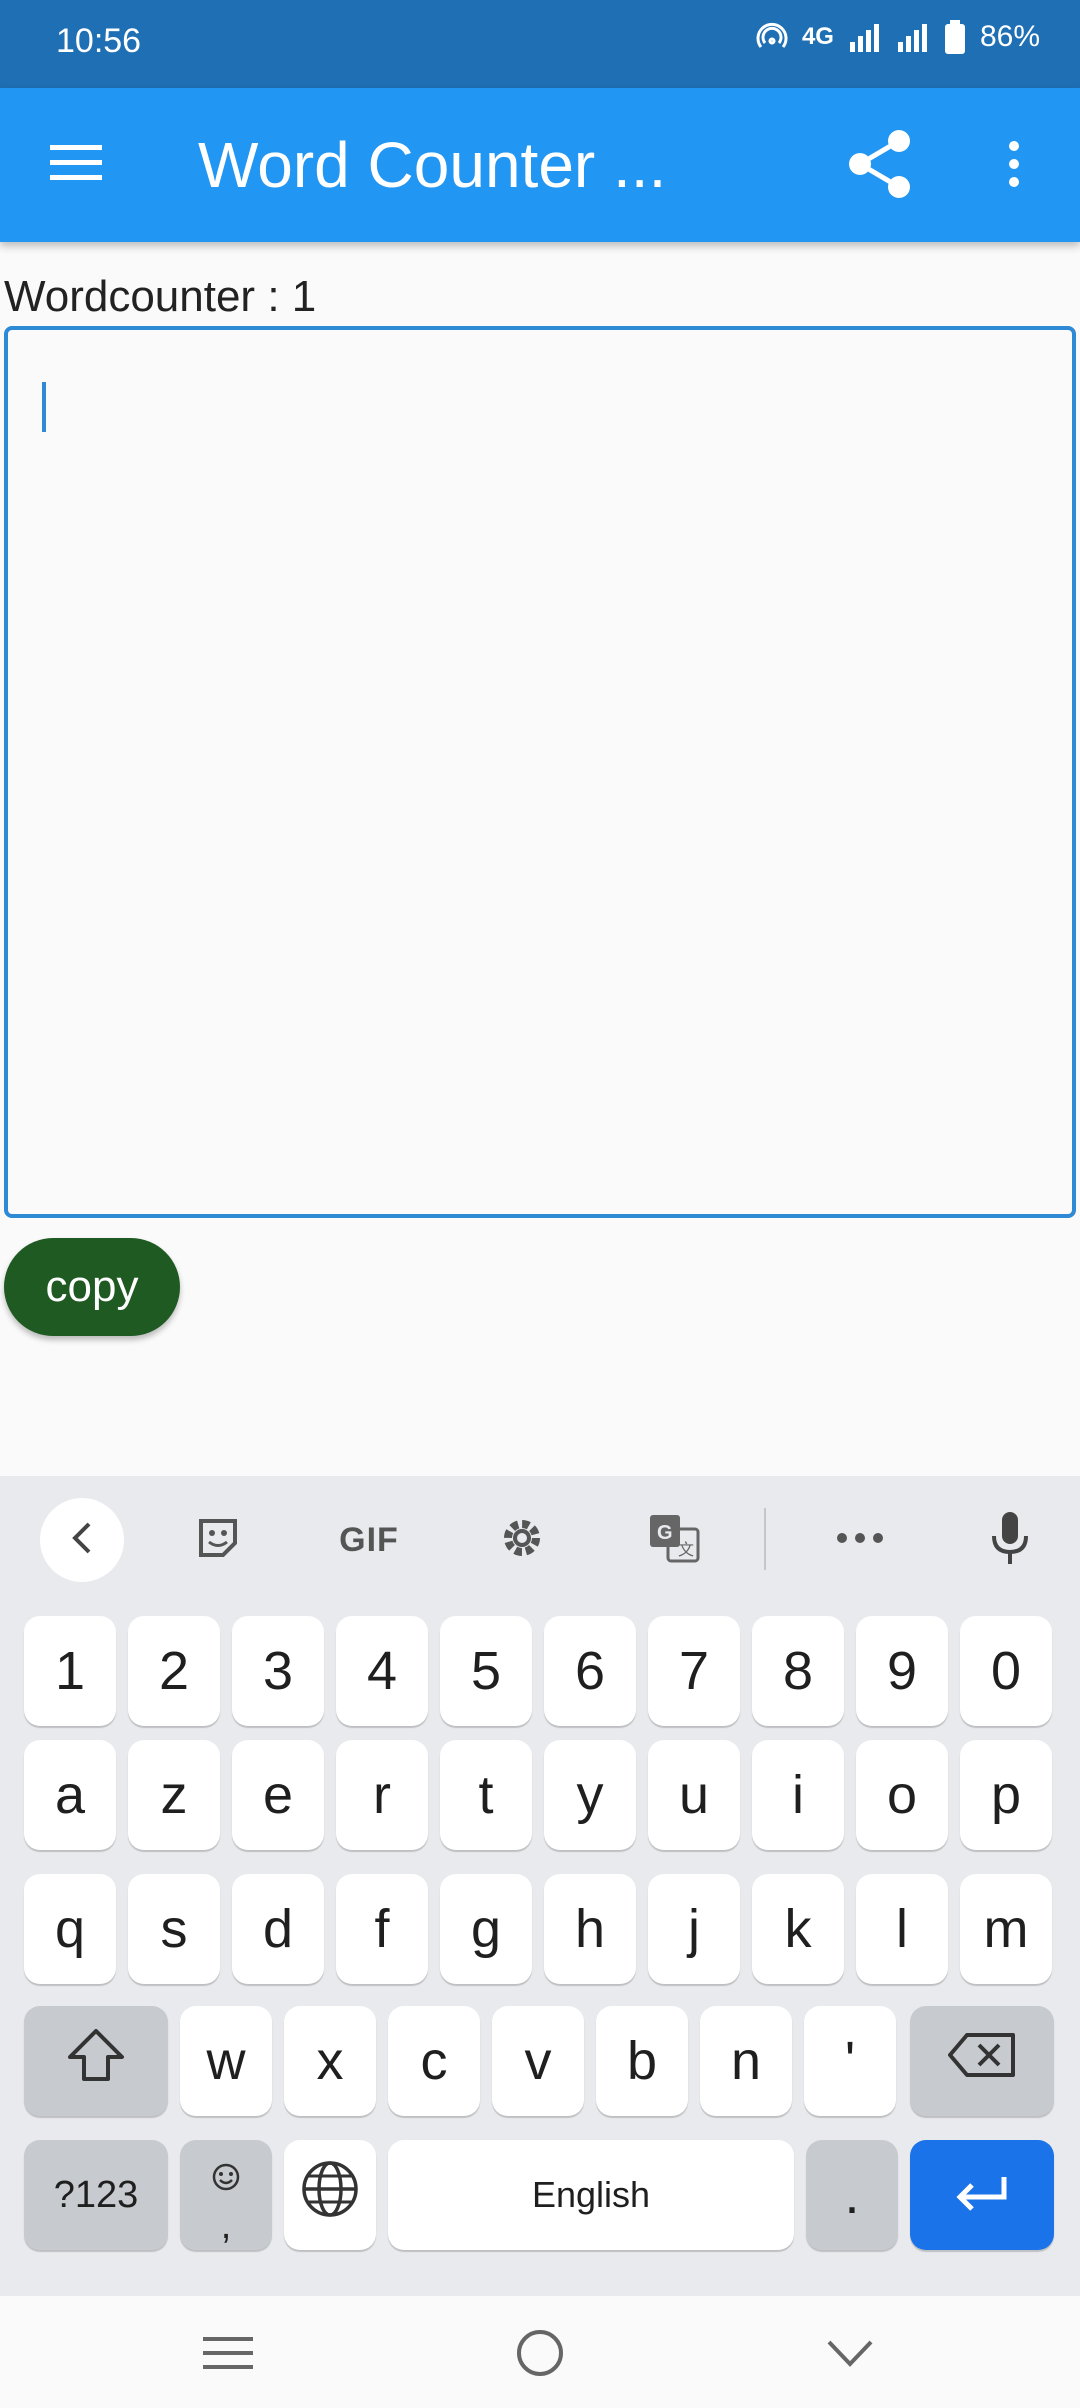 Image resolution: width=1080 pixels, height=2408 pixels. I want to click on toolbar-divider, so click(765, 1539).